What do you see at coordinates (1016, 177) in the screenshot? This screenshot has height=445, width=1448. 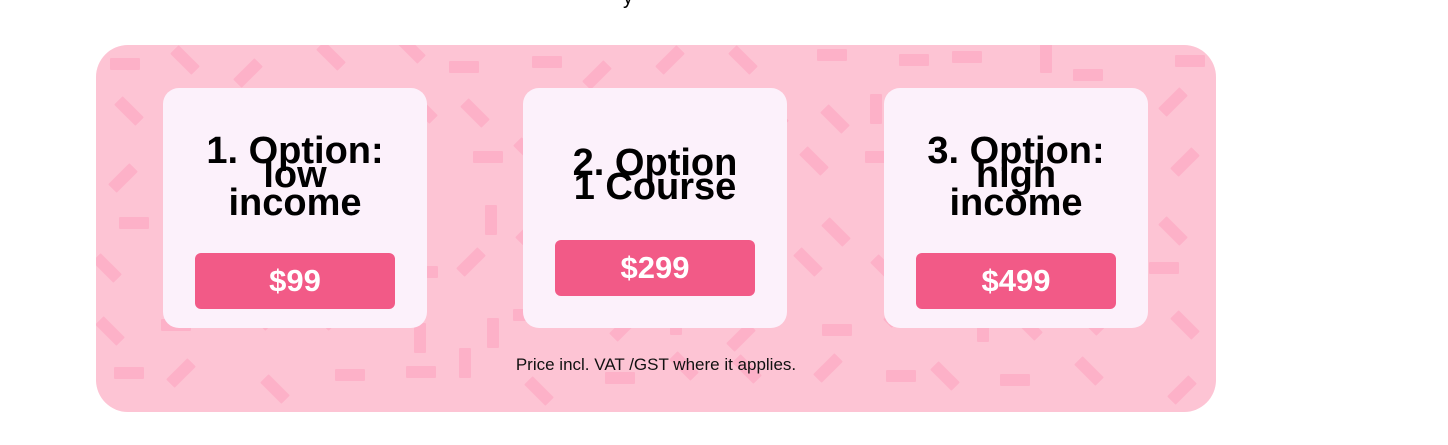 I see `option-title: 3. Option: high income` at bounding box center [1016, 177].